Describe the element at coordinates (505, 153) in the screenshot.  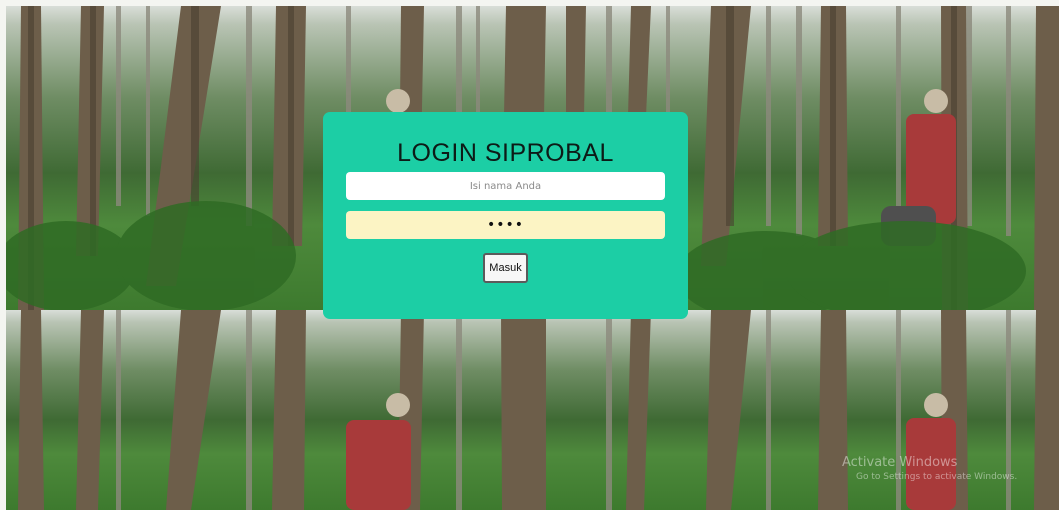
I see `login-title: LOGIN SIPROBAL` at that location.